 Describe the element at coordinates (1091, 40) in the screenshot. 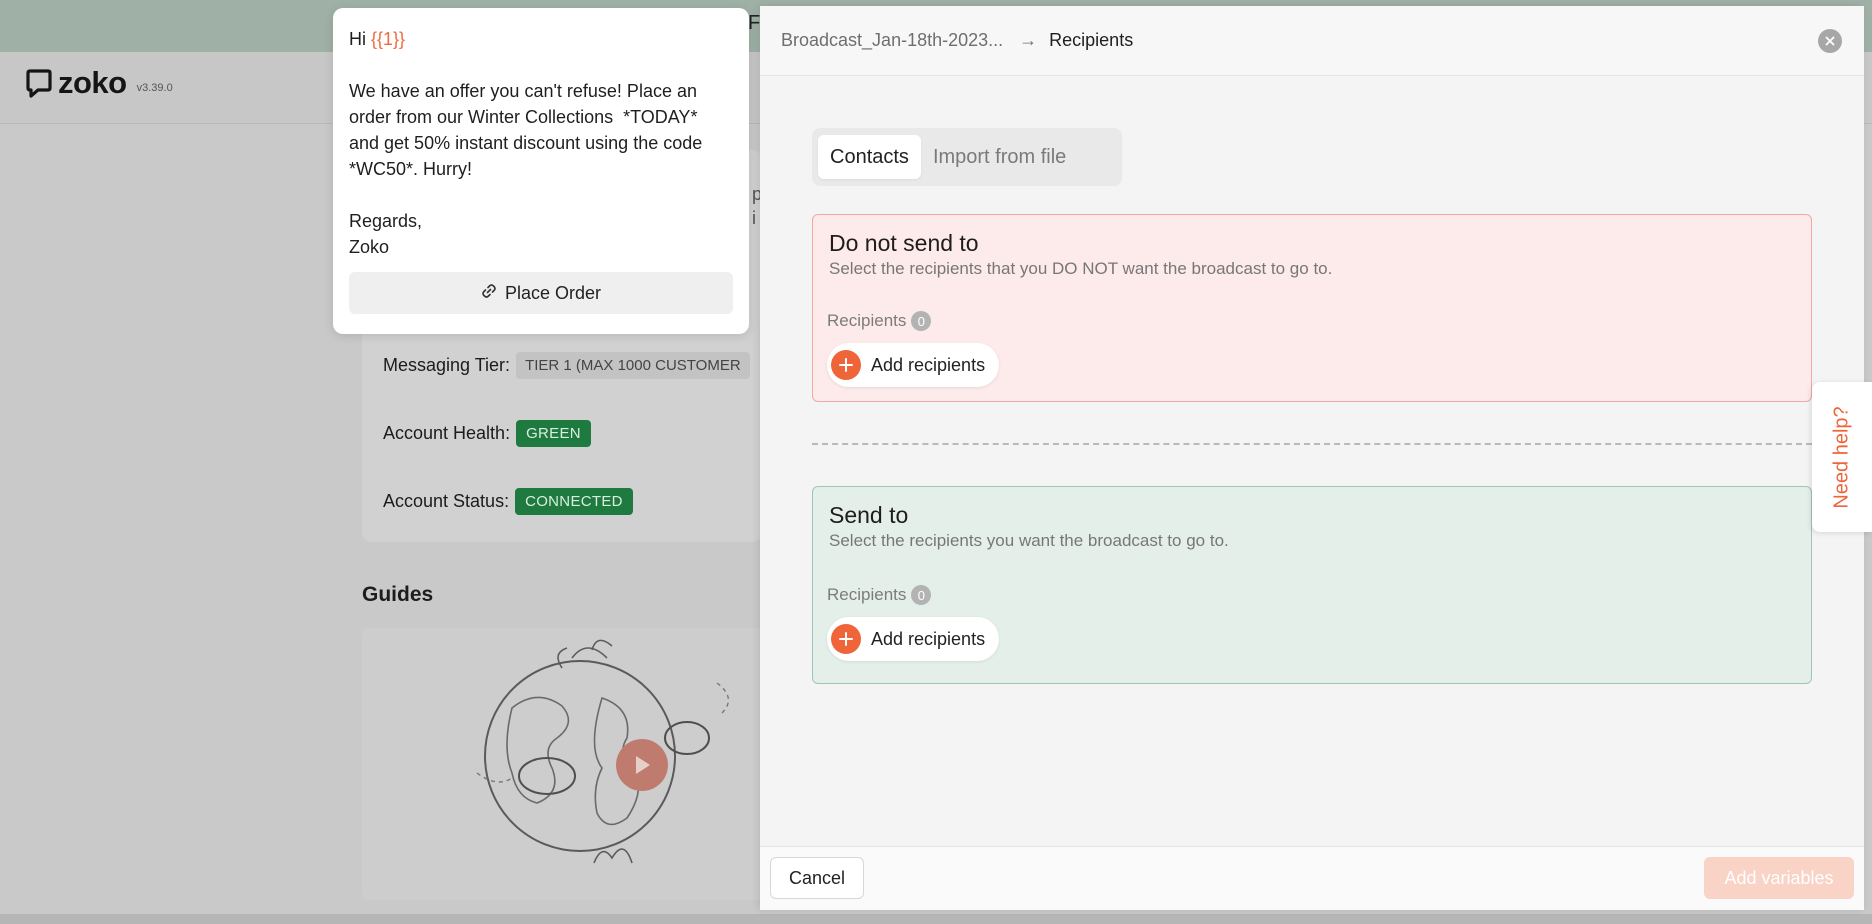

I see `breadcrumb-current: Recipients` at that location.